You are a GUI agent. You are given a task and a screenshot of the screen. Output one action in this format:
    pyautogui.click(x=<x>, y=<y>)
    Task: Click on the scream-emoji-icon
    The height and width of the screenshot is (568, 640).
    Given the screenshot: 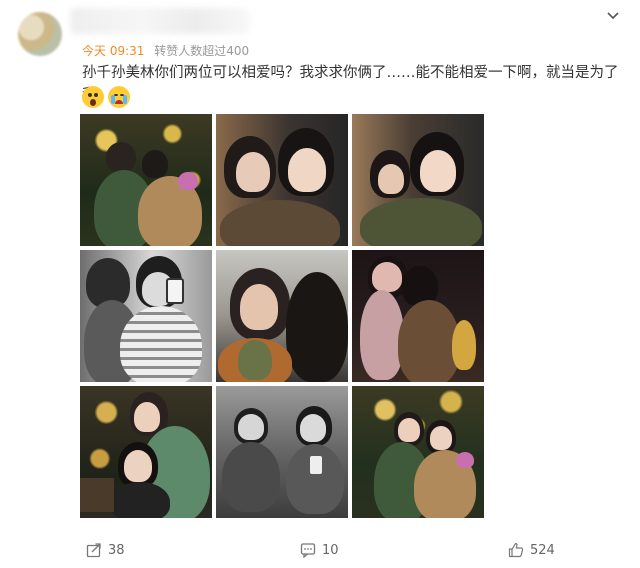 What is the action you would take?
    pyautogui.click(x=93, y=97)
    